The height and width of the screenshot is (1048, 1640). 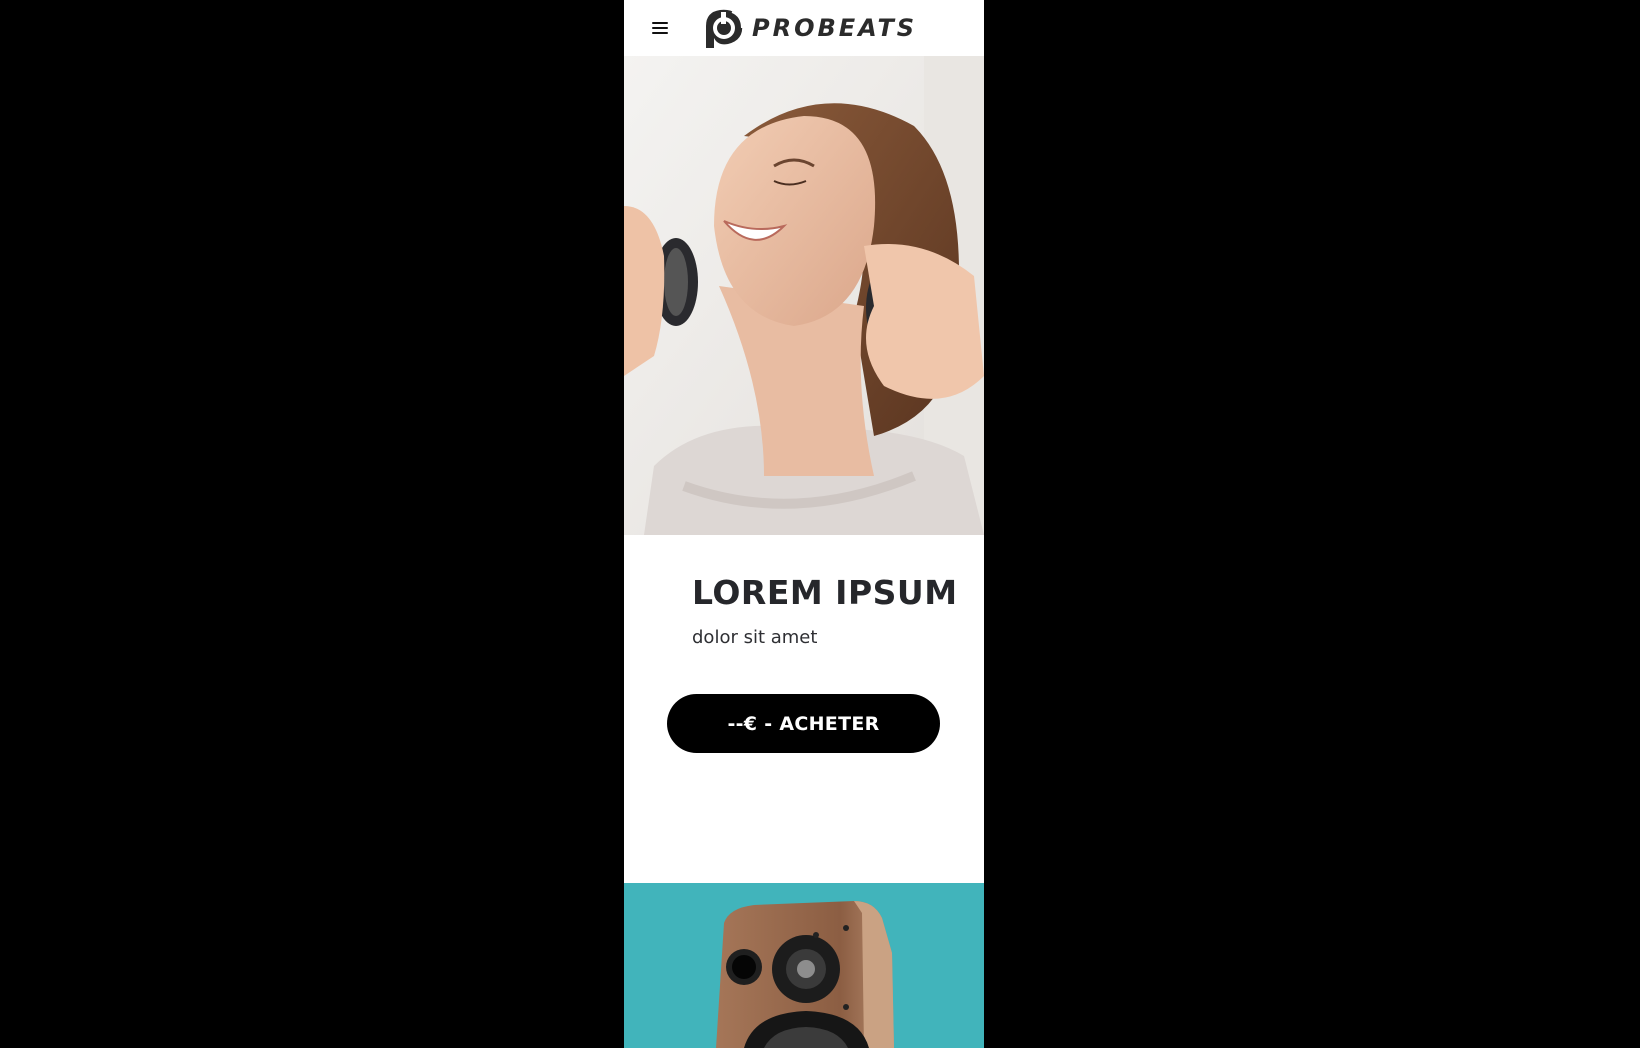 I want to click on buy-button: --€ - ACHETER, so click(x=803, y=723).